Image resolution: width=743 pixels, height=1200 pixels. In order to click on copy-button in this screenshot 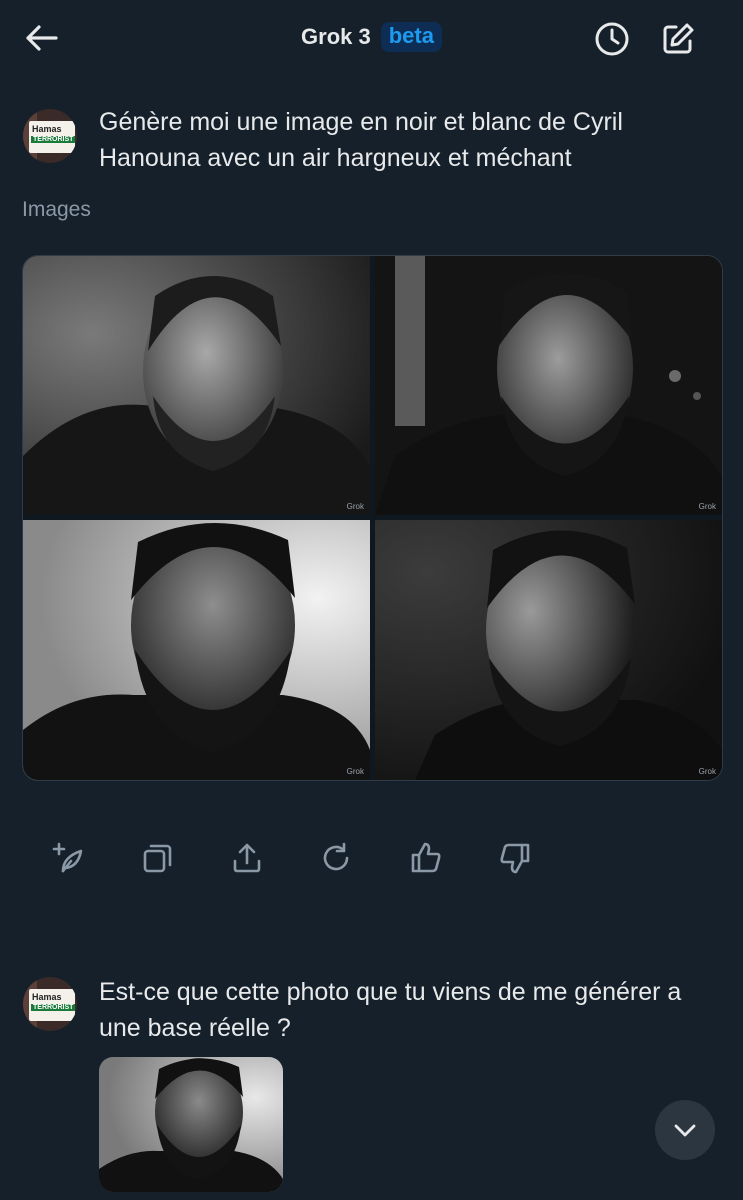, I will do `click(158, 858)`.